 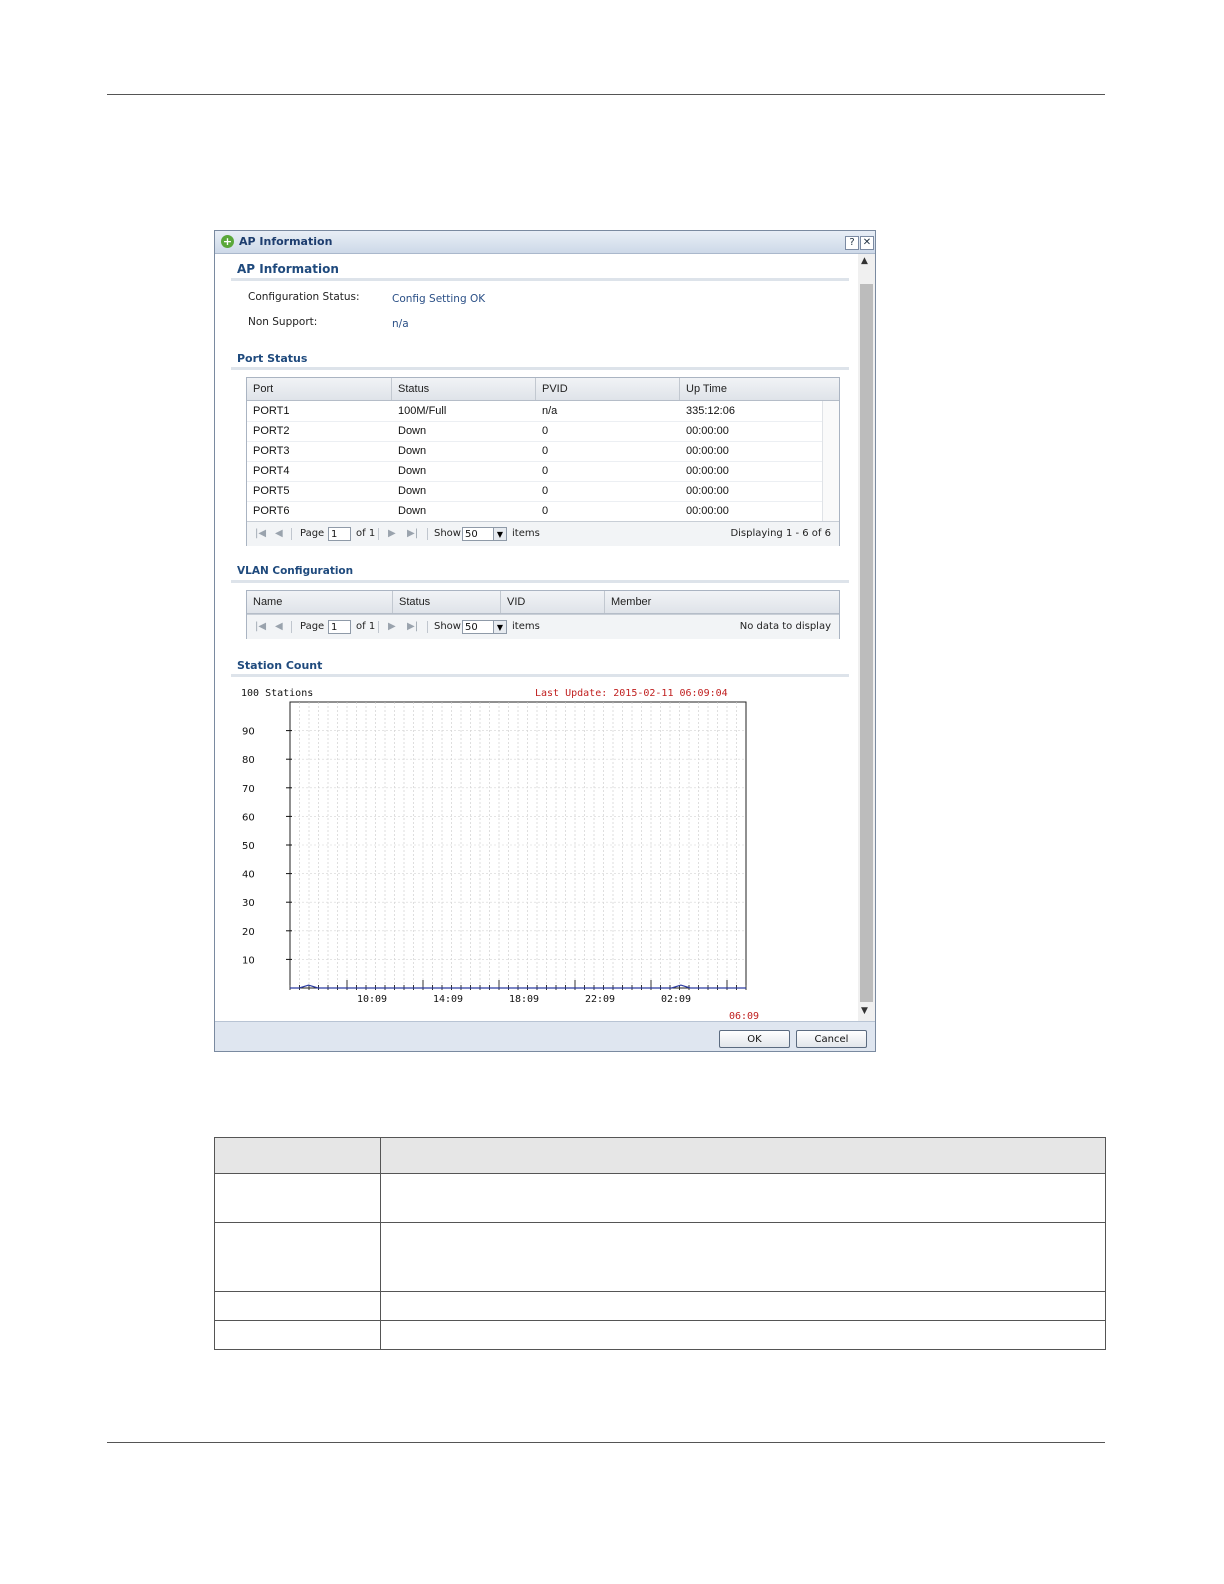 What do you see at coordinates (852, 243) in the screenshot?
I see `help-icon: ?` at bounding box center [852, 243].